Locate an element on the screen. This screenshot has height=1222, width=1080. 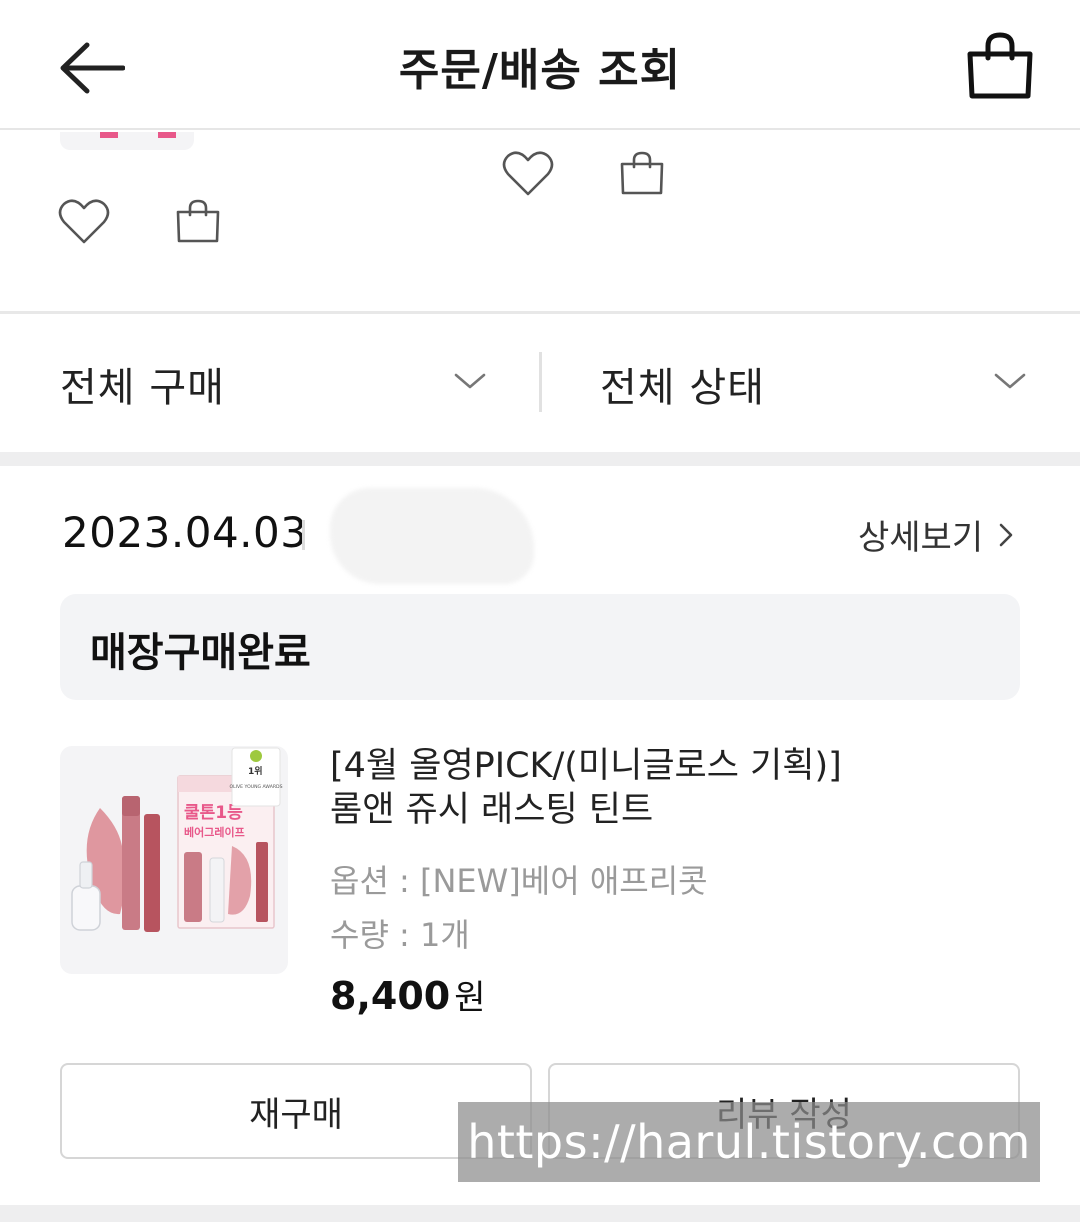
product-name: [4월 올영PICK/(미니글로스 기획)] 롬앤 쥬시 래스팅 틴트 is located at coordinates (586, 788).